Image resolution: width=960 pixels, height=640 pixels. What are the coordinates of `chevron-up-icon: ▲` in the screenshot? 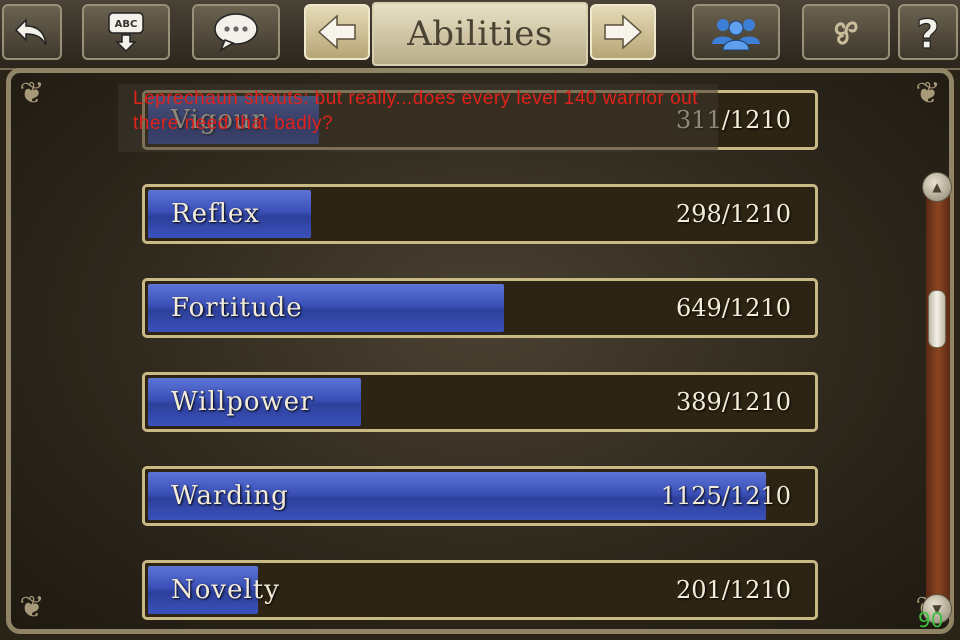 It's located at (937, 187).